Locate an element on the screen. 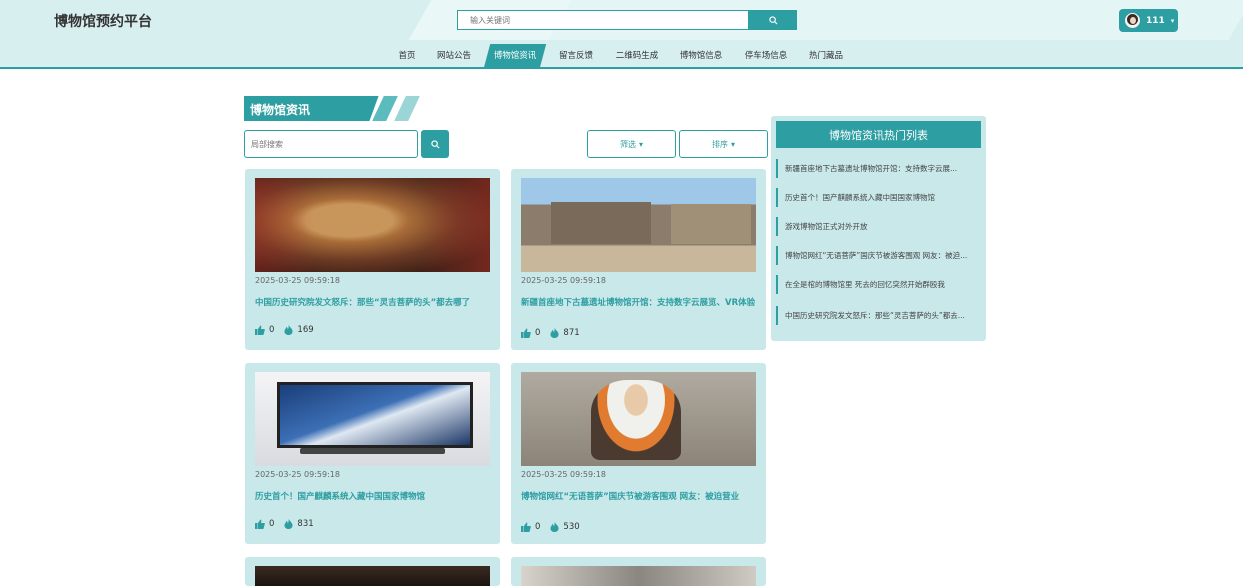  news-card-title: 新疆首座地下古墓遗址博物馆开馆：支持数字云展览、VR体验 is located at coordinates (641, 303).